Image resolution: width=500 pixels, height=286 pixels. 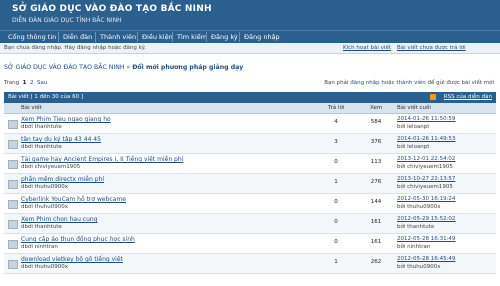 I want to click on topic-title-link: Xem Phim chon hau cung, so click(x=59, y=219).